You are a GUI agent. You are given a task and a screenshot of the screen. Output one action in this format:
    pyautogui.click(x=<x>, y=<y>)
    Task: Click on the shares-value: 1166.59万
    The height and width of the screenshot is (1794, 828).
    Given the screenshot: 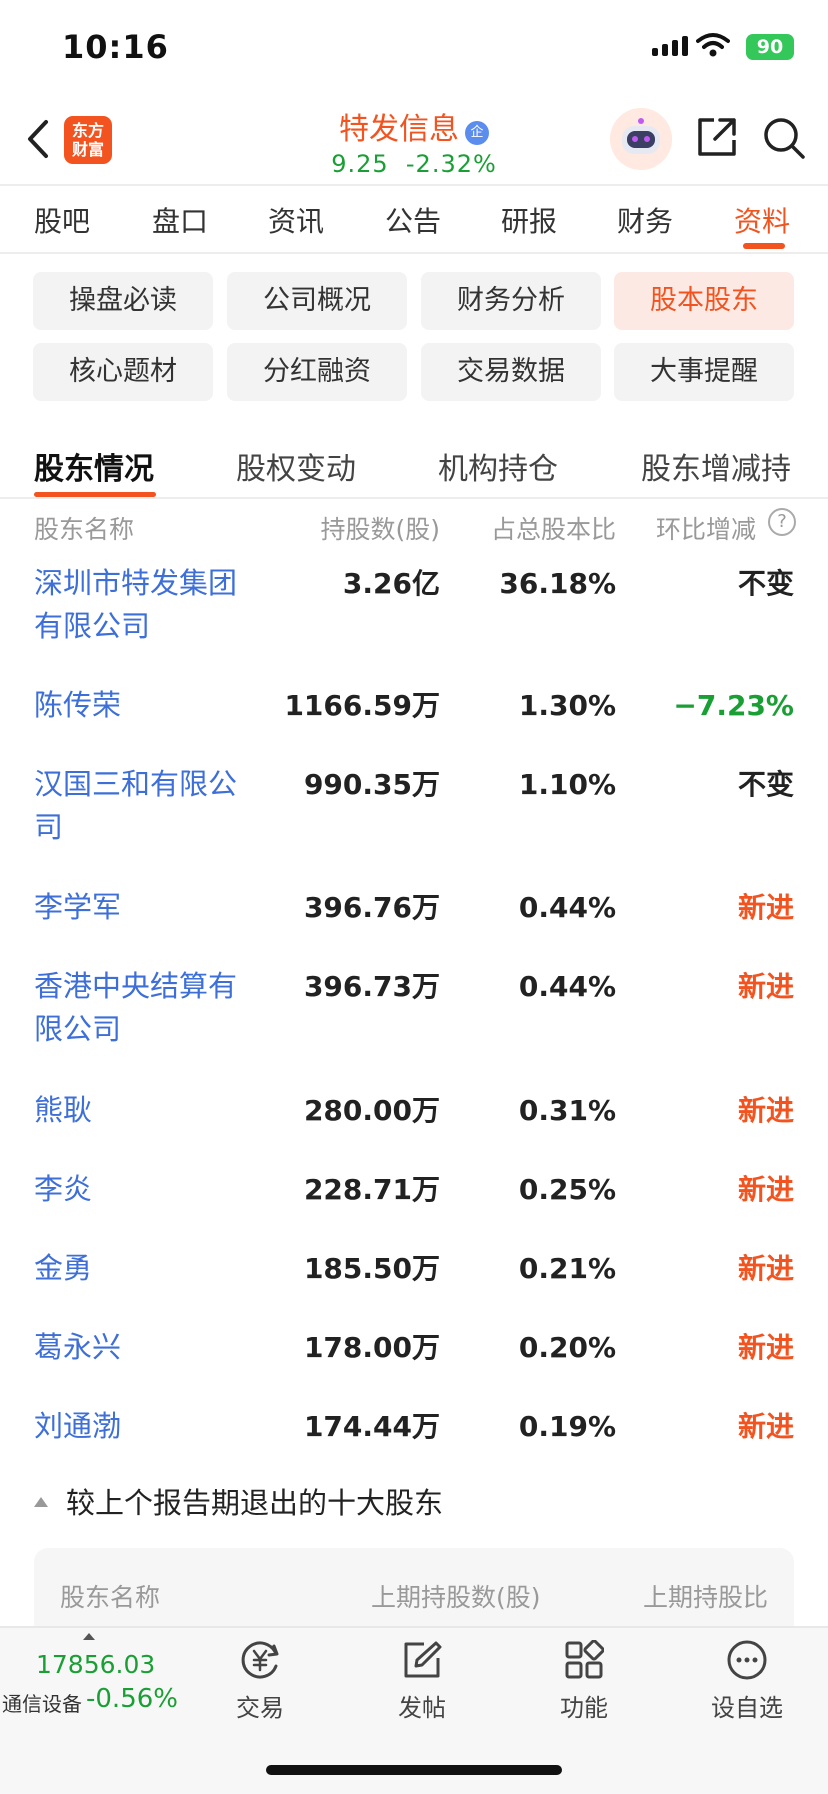 What is the action you would take?
    pyautogui.click(x=362, y=705)
    